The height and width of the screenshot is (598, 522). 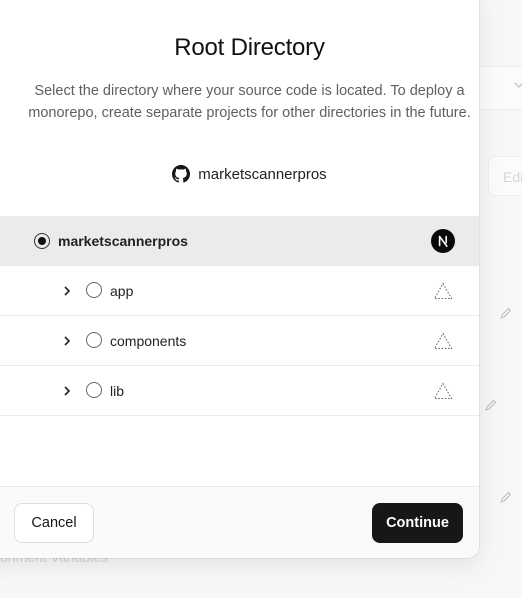 I want to click on directory-label: marketscannerpros, so click(x=123, y=241).